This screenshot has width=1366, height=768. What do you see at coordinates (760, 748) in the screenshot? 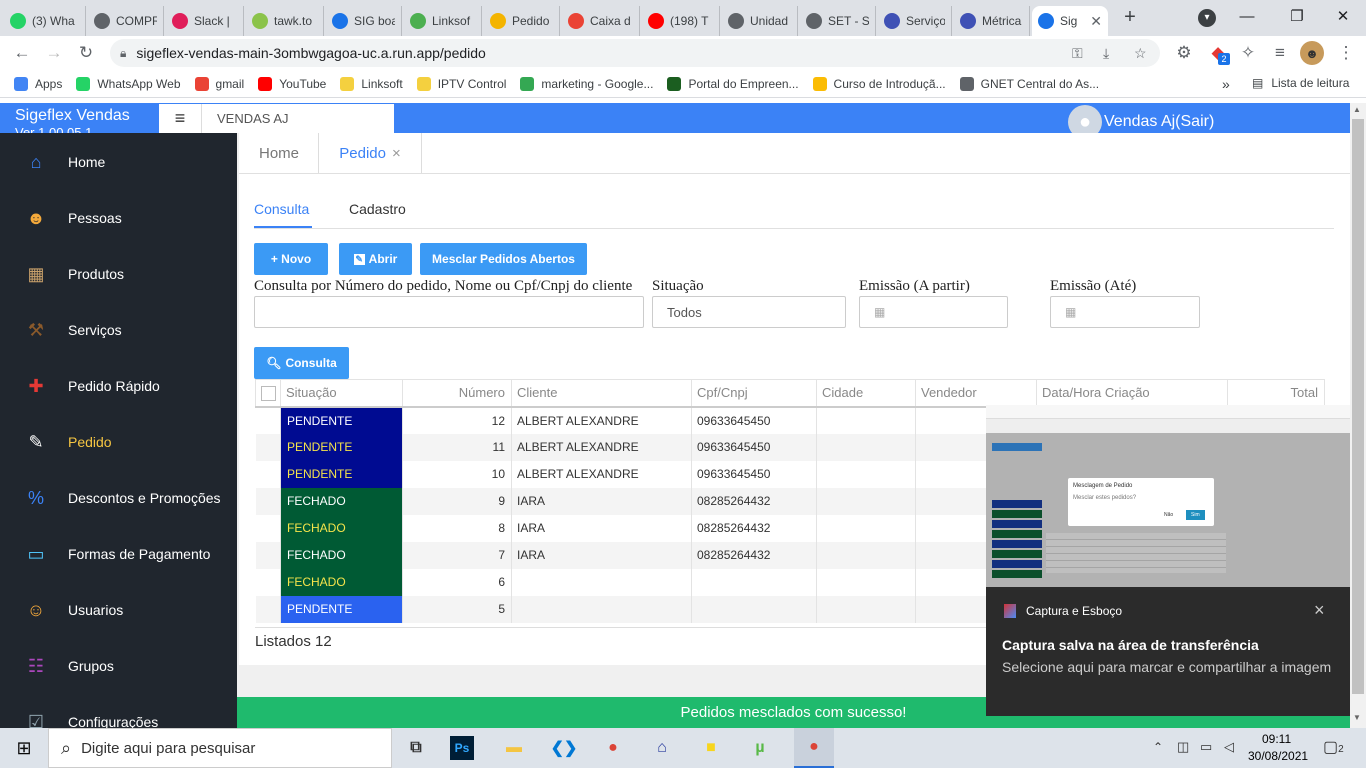
I see `utorrent-icon: µ` at bounding box center [760, 748].